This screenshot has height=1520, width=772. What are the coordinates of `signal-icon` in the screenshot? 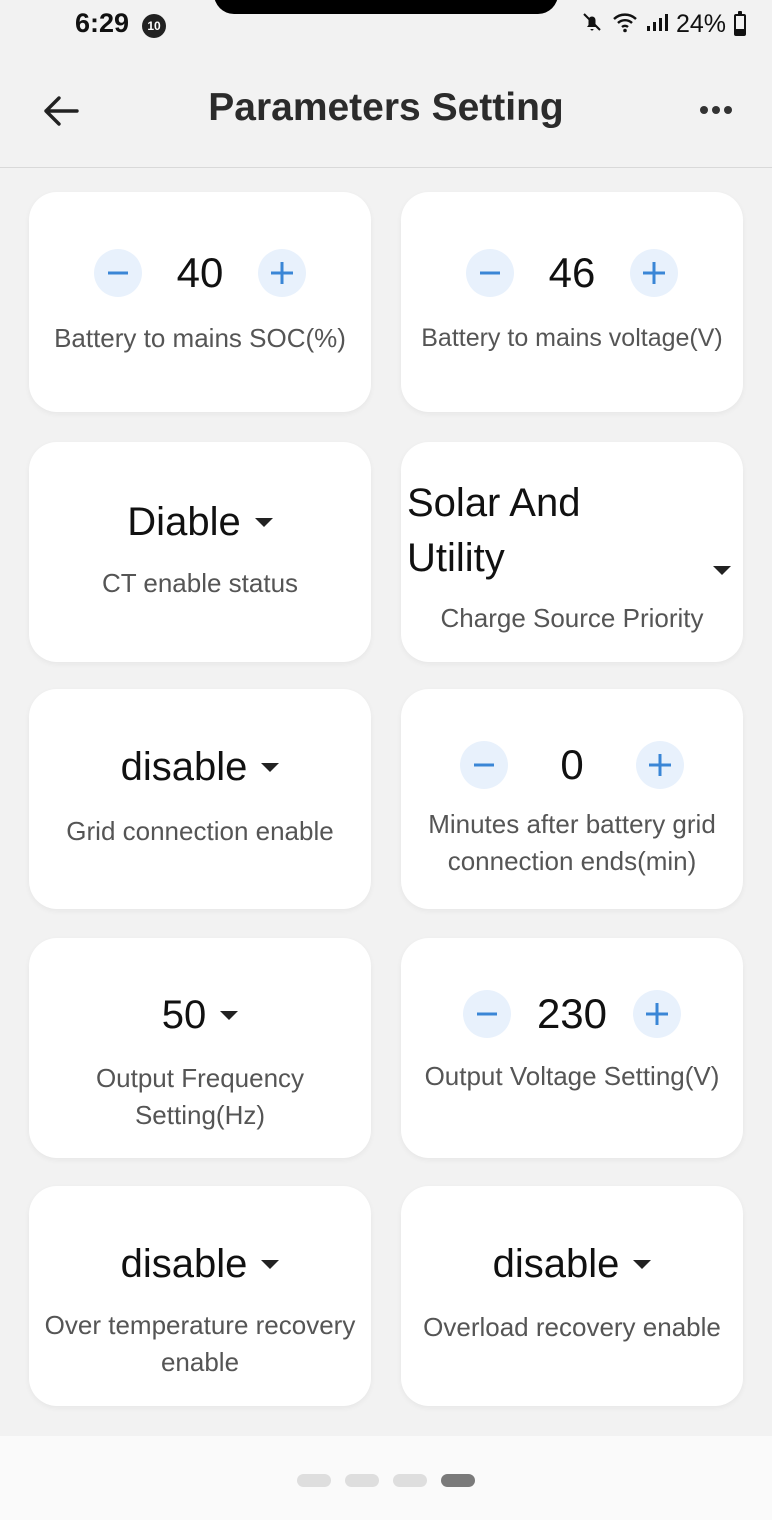 It's located at (657, 24).